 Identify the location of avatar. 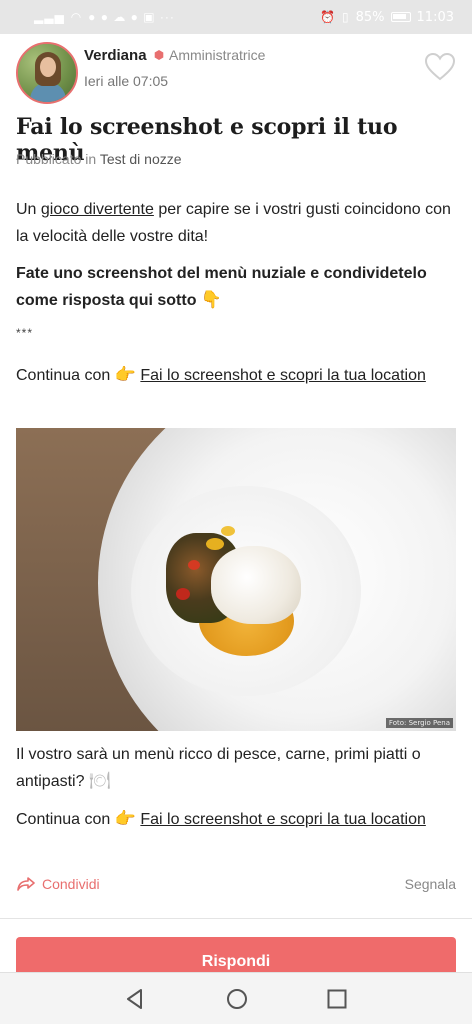
(47, 73).